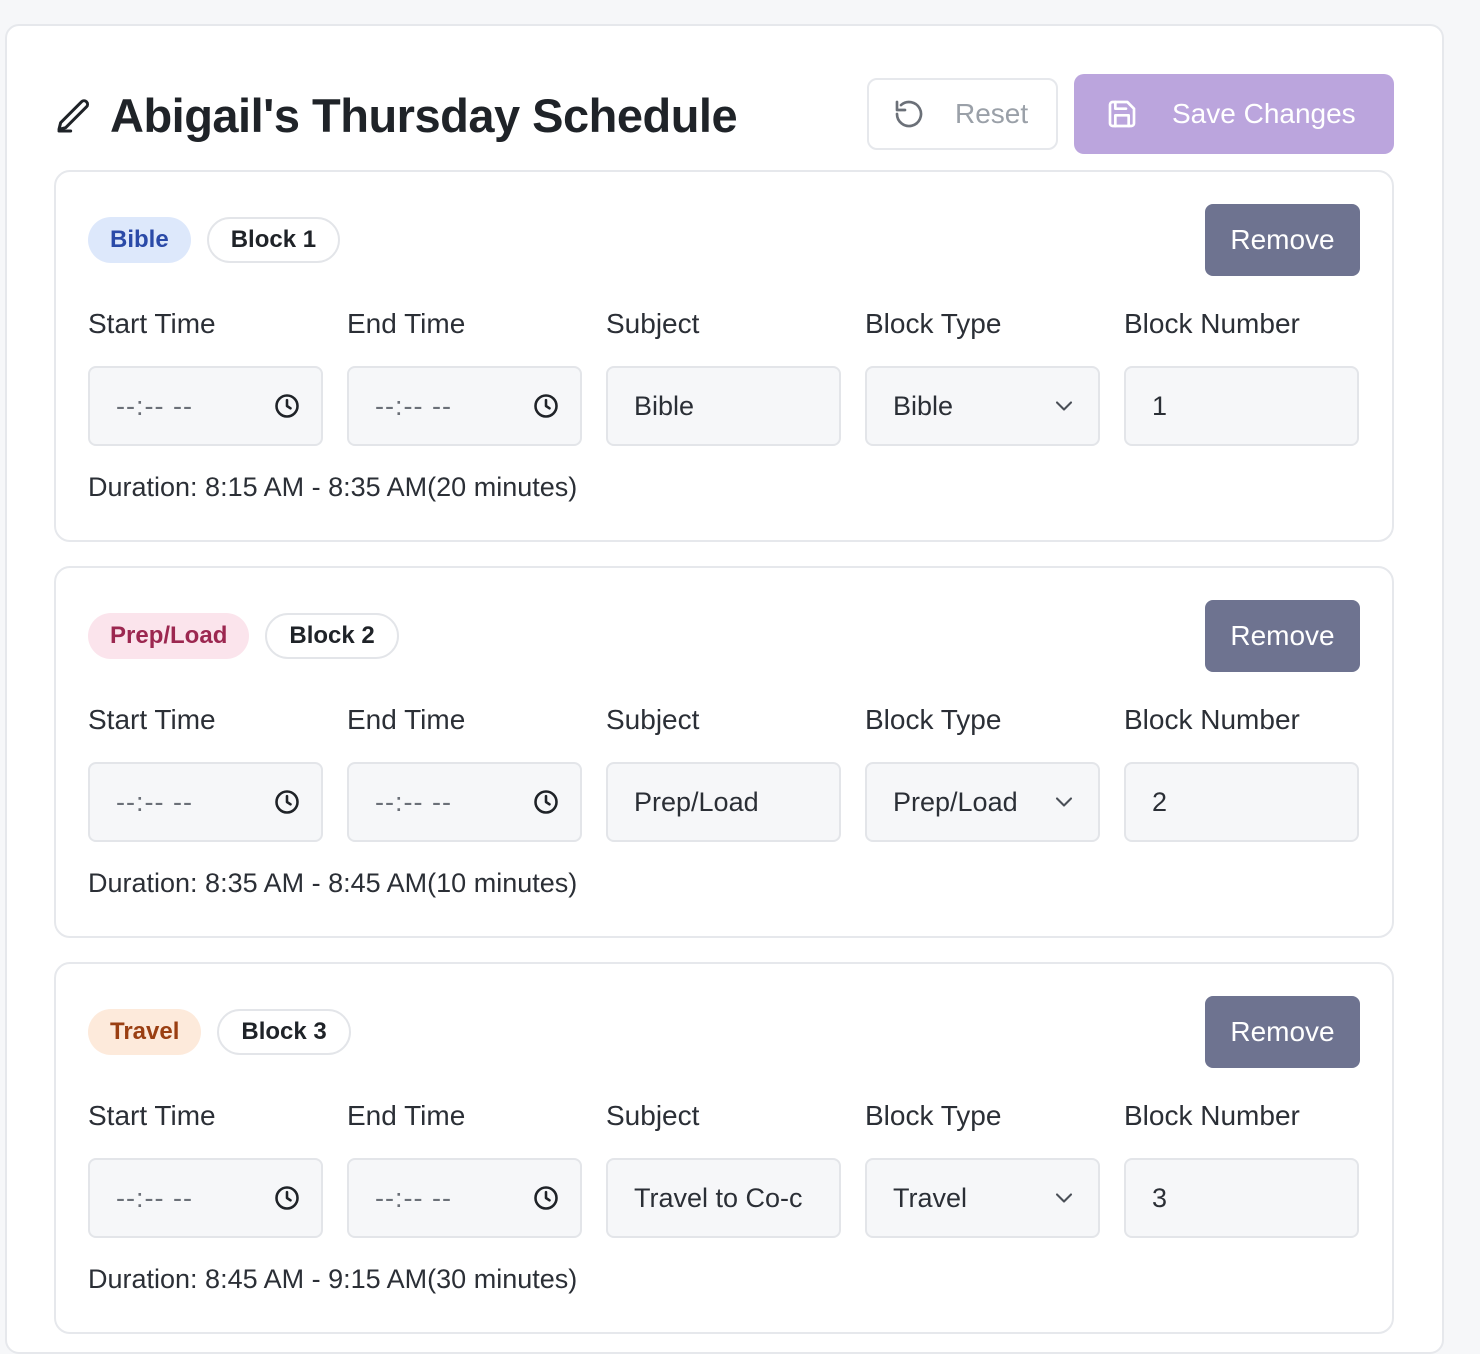  I want to click on block-number-value: 1, so click(1160, 405).